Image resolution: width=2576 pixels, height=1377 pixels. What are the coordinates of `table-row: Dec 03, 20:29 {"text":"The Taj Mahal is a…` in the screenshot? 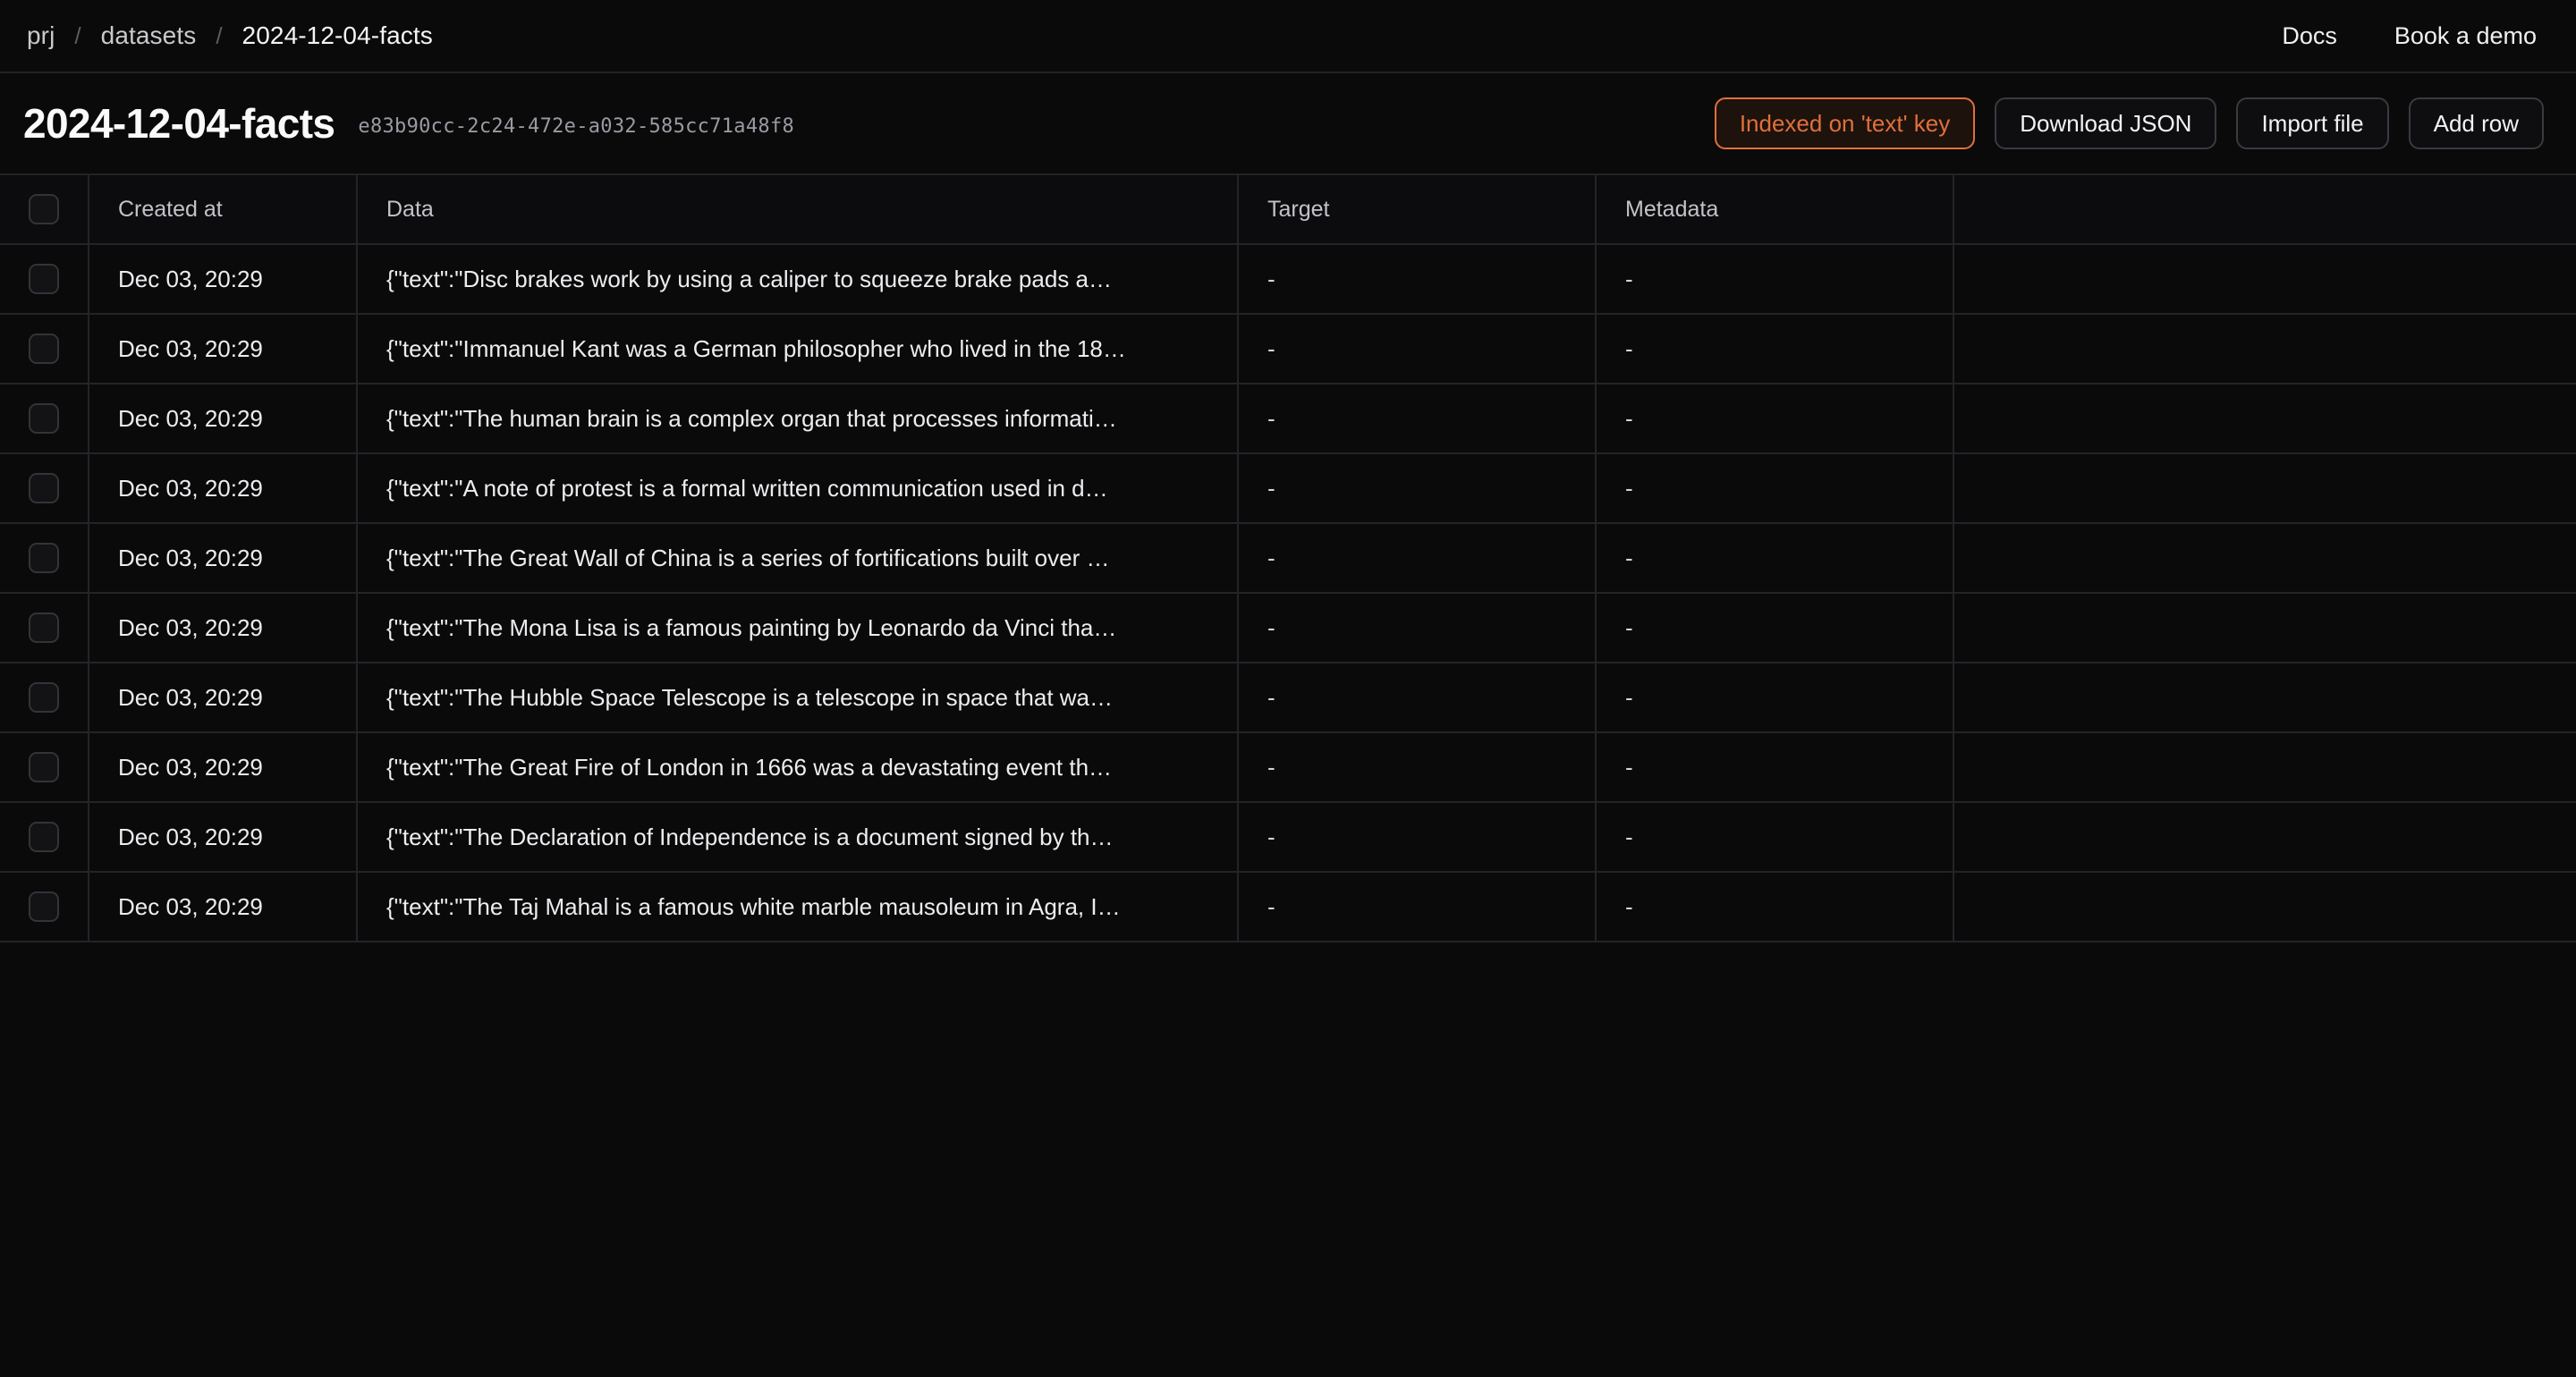 It's located at (1288, 907).